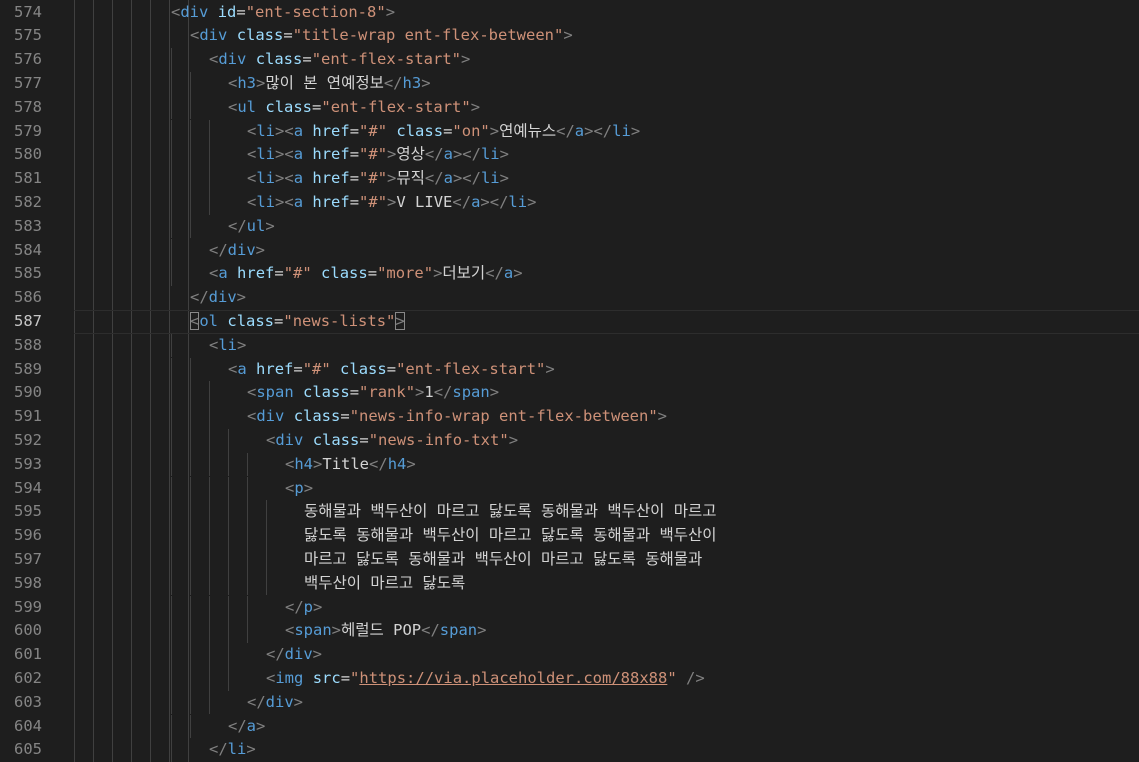 The height and width of the screenshot is (762, 1139). I want to click on line-number: 578, so click(28, 106).